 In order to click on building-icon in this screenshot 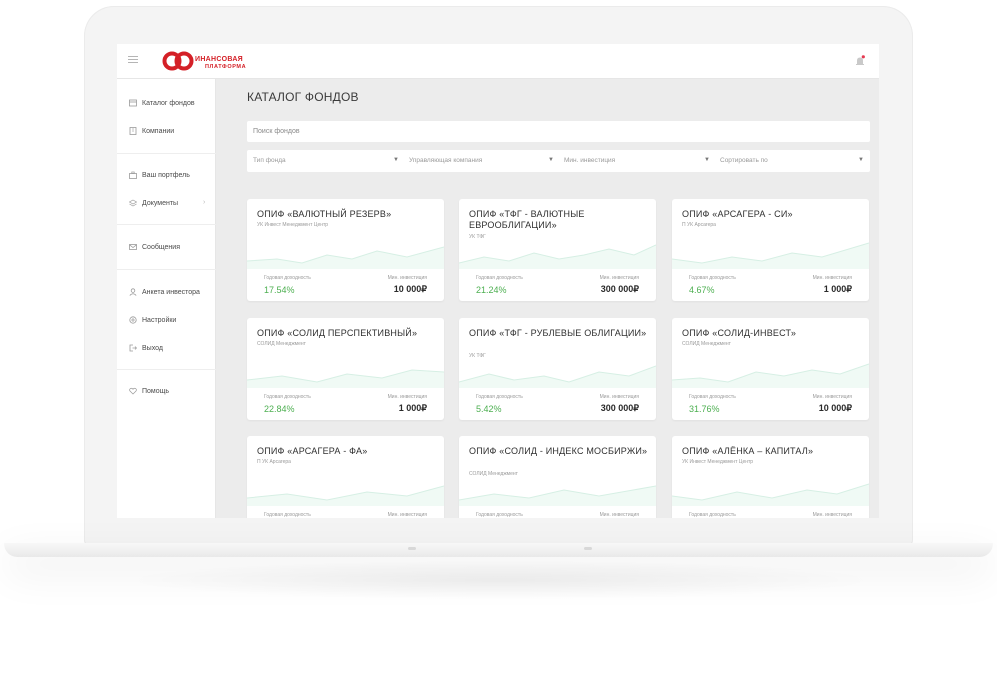, I will do `click(133, 131)`.